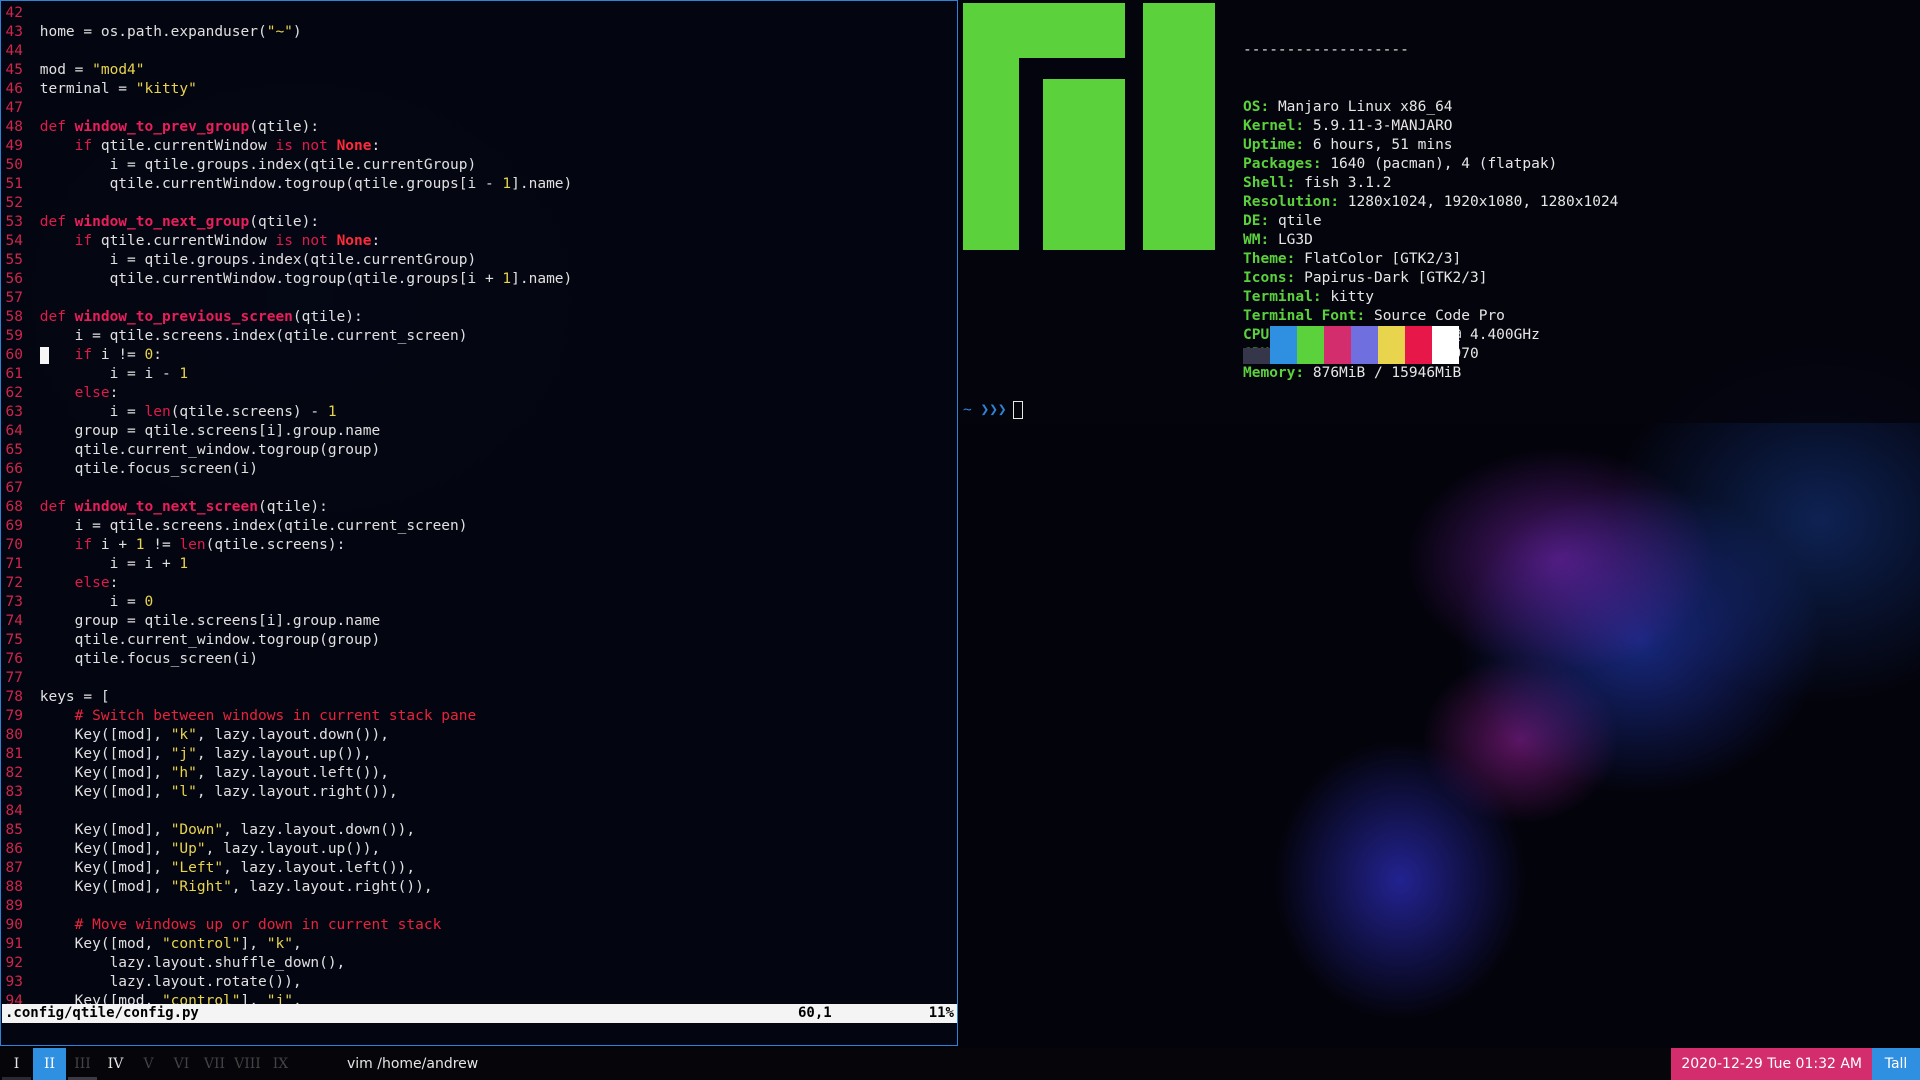 Image resolution: width=1920 pixels, height=1080 pixels. Describe the element at coordinates (14, 469) in the screenshot. I see `line-number: 66` at that location.